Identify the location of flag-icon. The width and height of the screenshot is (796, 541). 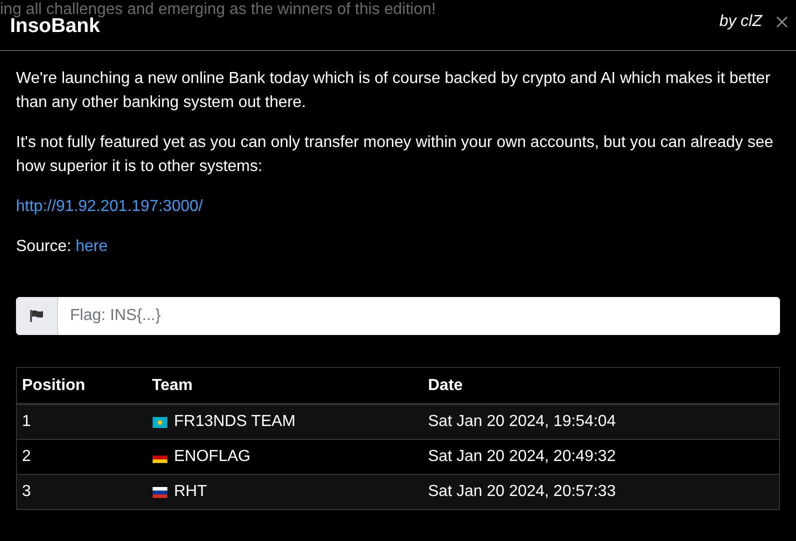
(36, 316).